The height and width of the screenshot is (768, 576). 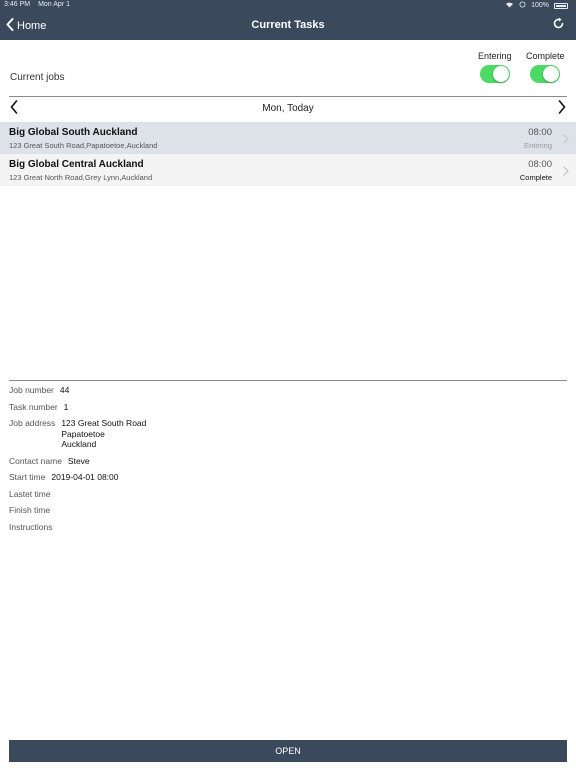 I want to click on date-navigator: Mon, Today, so click(x=288, y=109).